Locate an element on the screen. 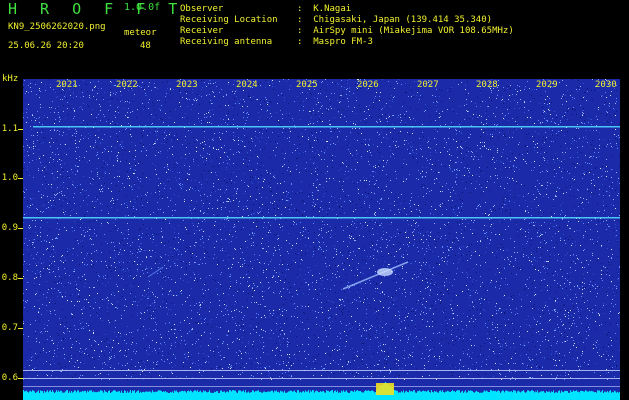 The height and width of the screenshot is (400, 629). datetime-label: 25.06.26 20:20 is located at coordinates (46, 46).